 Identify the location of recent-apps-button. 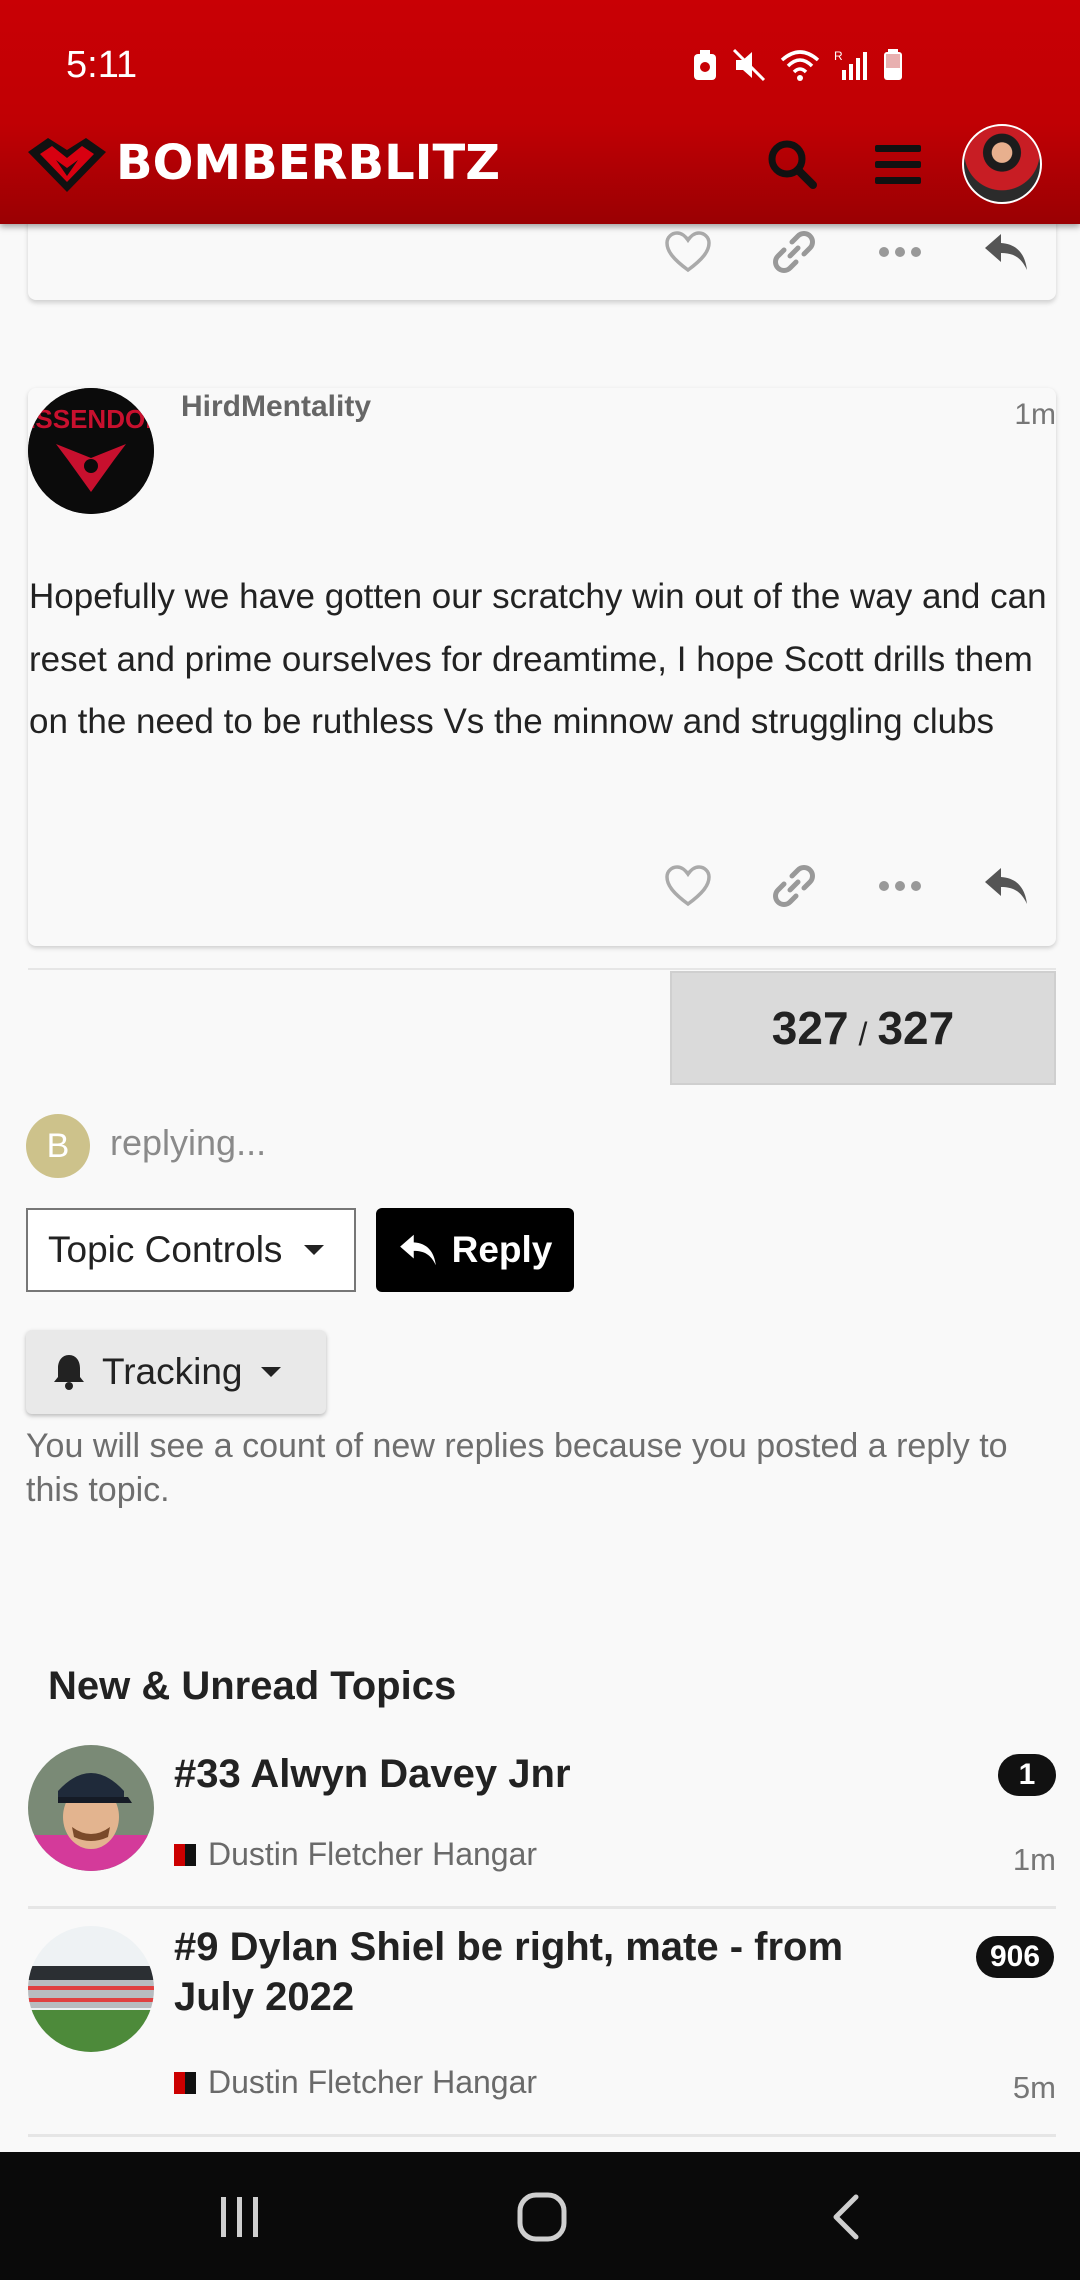
(240, 2217).